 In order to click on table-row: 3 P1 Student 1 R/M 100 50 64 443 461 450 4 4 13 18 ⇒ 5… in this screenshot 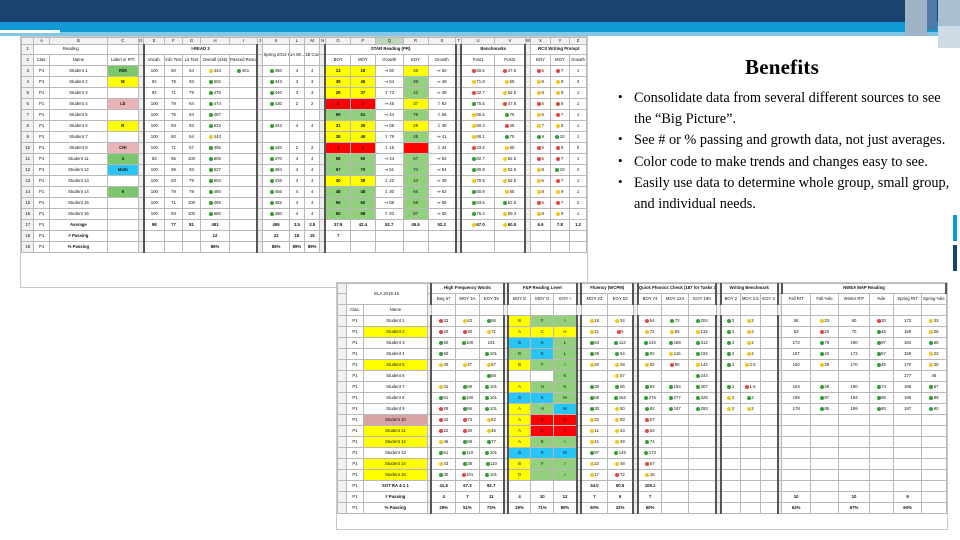, I will do `click(303, 71)`.